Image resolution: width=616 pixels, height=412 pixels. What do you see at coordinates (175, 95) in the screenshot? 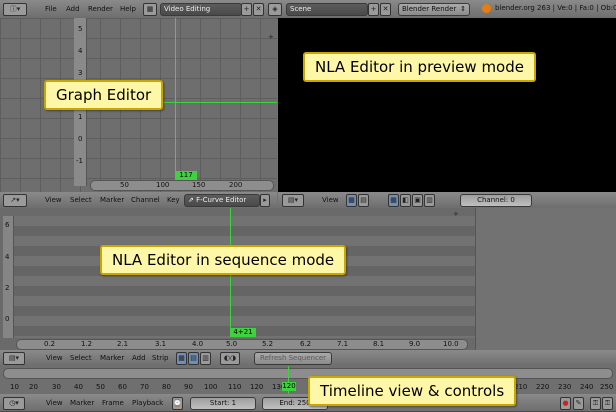
I see `graph-playhead` at bounding box center [175, 95].